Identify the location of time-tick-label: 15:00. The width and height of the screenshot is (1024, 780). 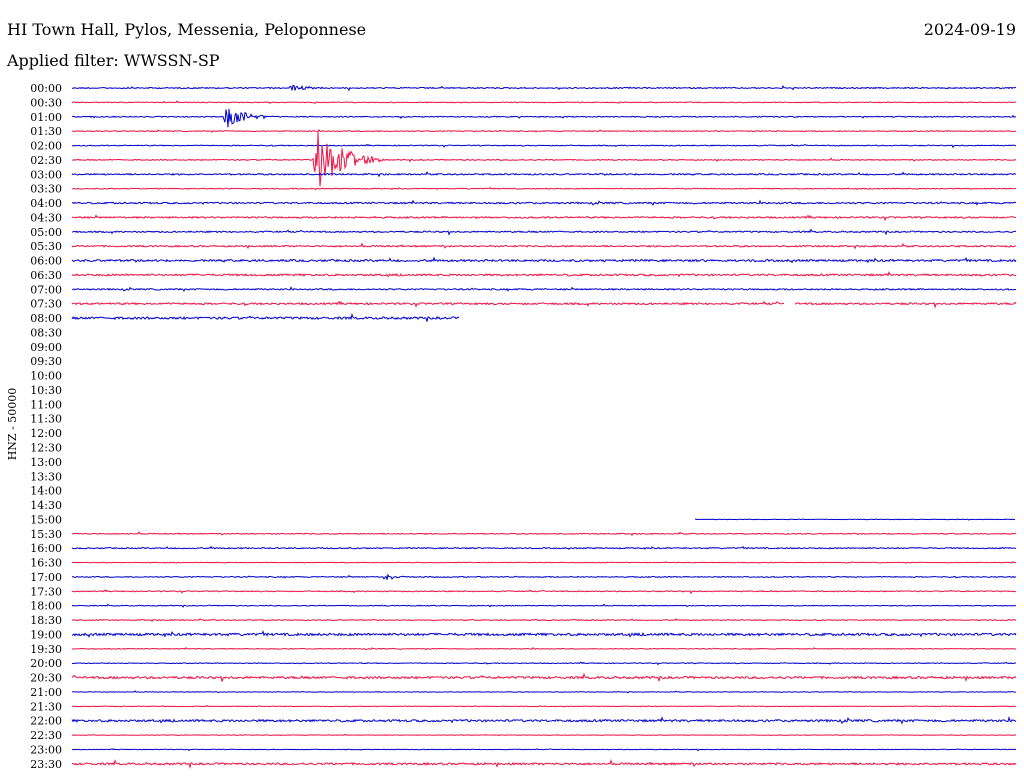
(46, 519).